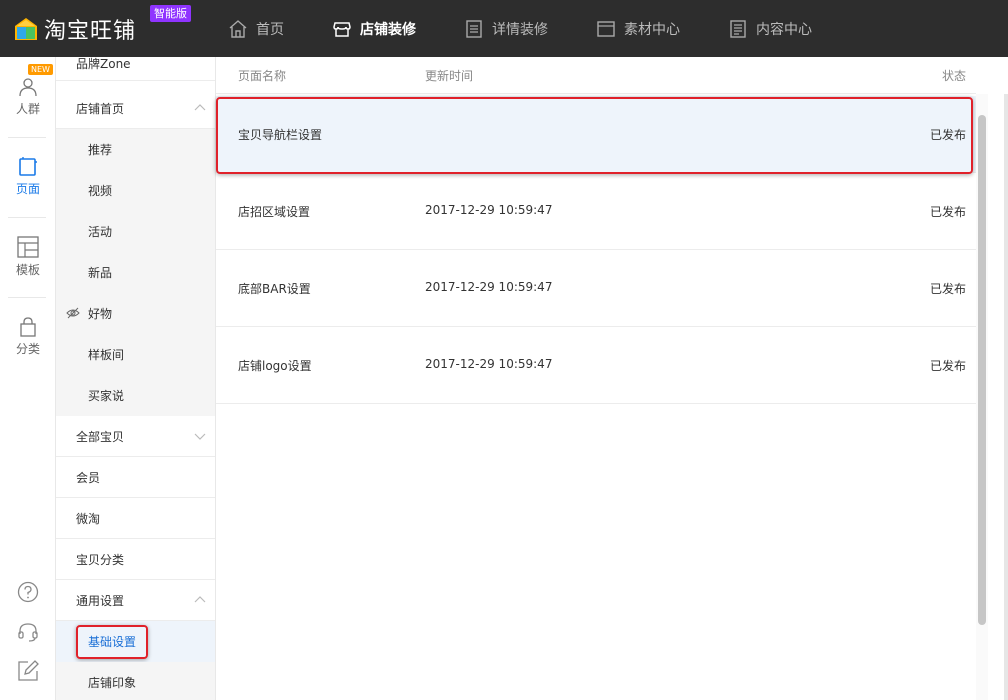  What do you see at coordinates (596, 75) in the screenshot?
I see `table-header: 页面名称 更新时间 状态` at bounding box center [596, 75].